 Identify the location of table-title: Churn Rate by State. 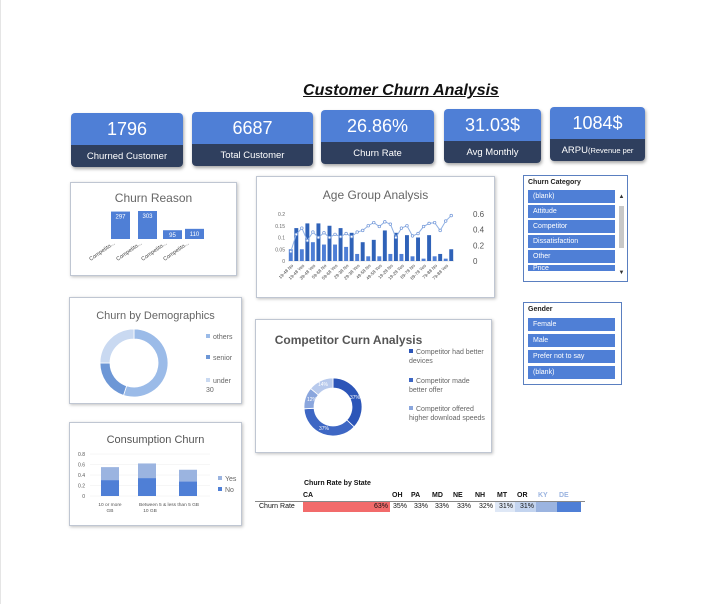
(337, 483).